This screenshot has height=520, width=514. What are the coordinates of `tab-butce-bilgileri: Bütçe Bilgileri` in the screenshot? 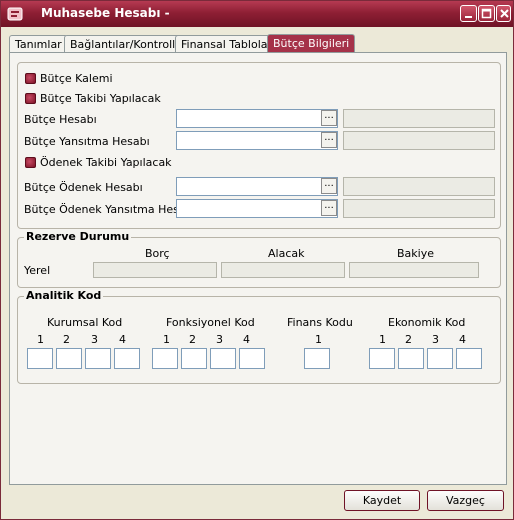 It's located at (311, 43).